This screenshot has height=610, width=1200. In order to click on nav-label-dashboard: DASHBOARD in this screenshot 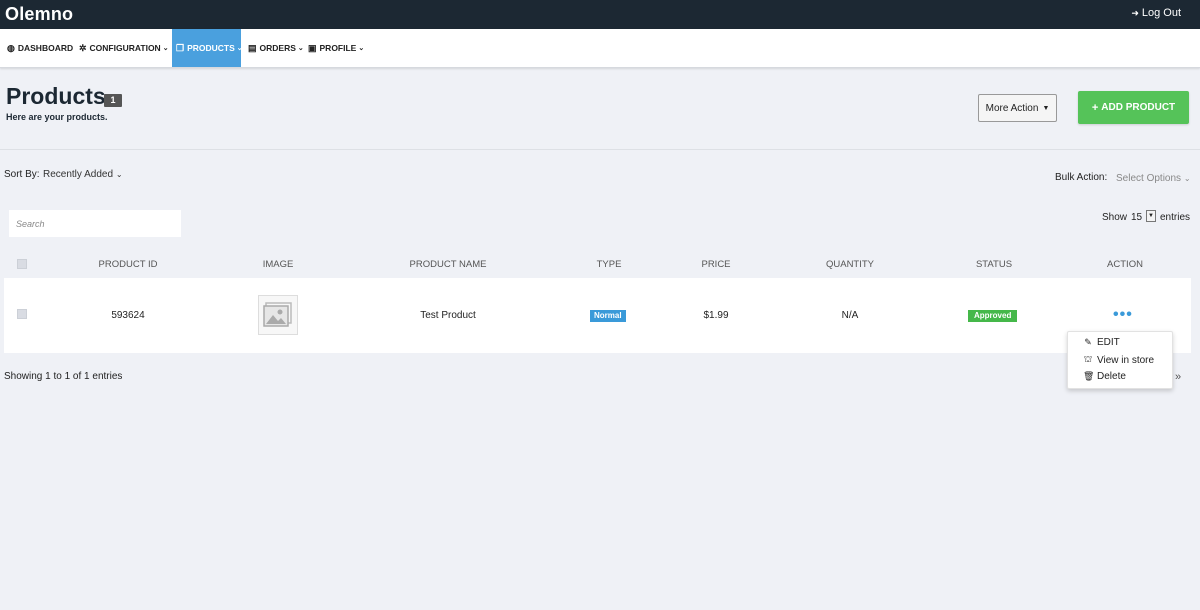, I will do `click(45, 48)`.